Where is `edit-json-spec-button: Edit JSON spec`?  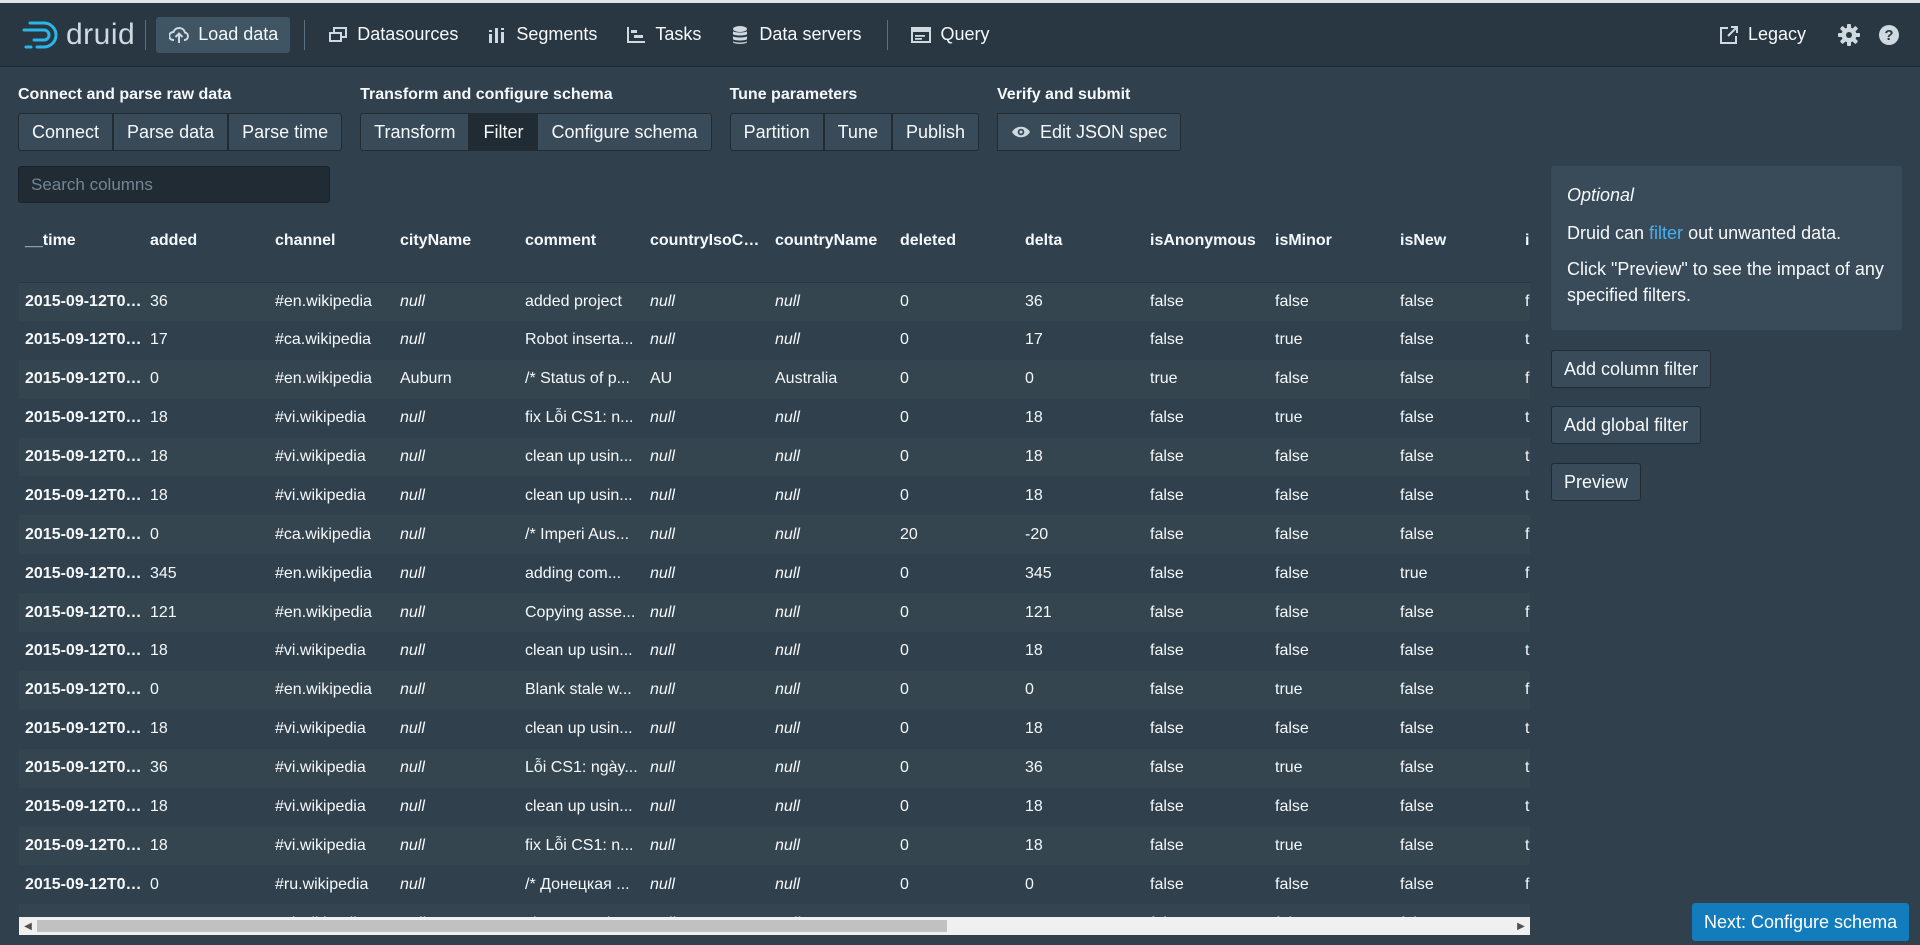 edit-json-spec-button: Edit JSON spec is located at coordinates (1089, 132).